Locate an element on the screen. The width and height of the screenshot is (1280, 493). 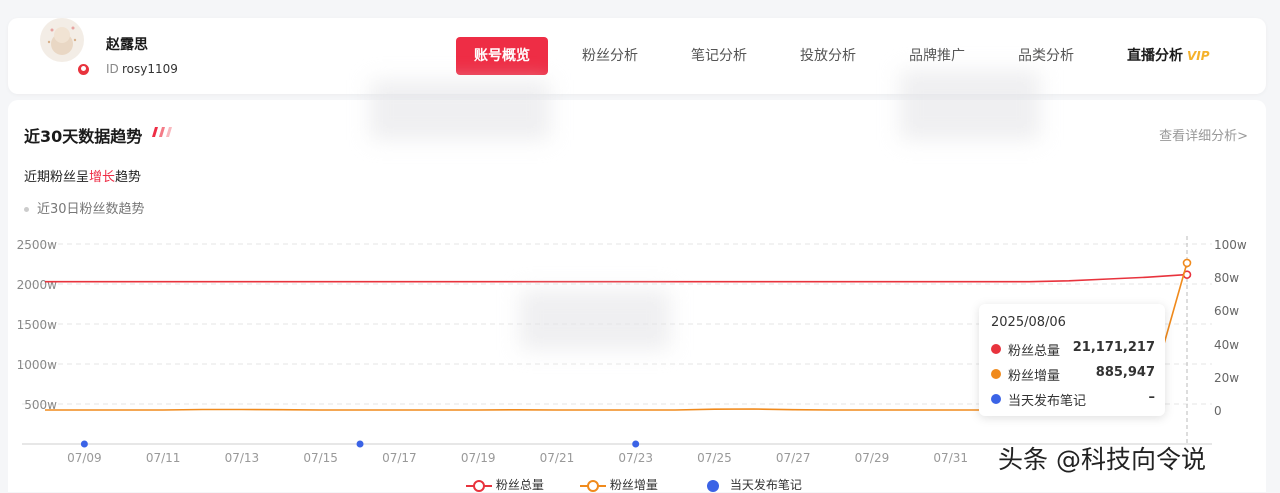
tab-account-overview: 账号概览 is located at coordinates (502, 56).